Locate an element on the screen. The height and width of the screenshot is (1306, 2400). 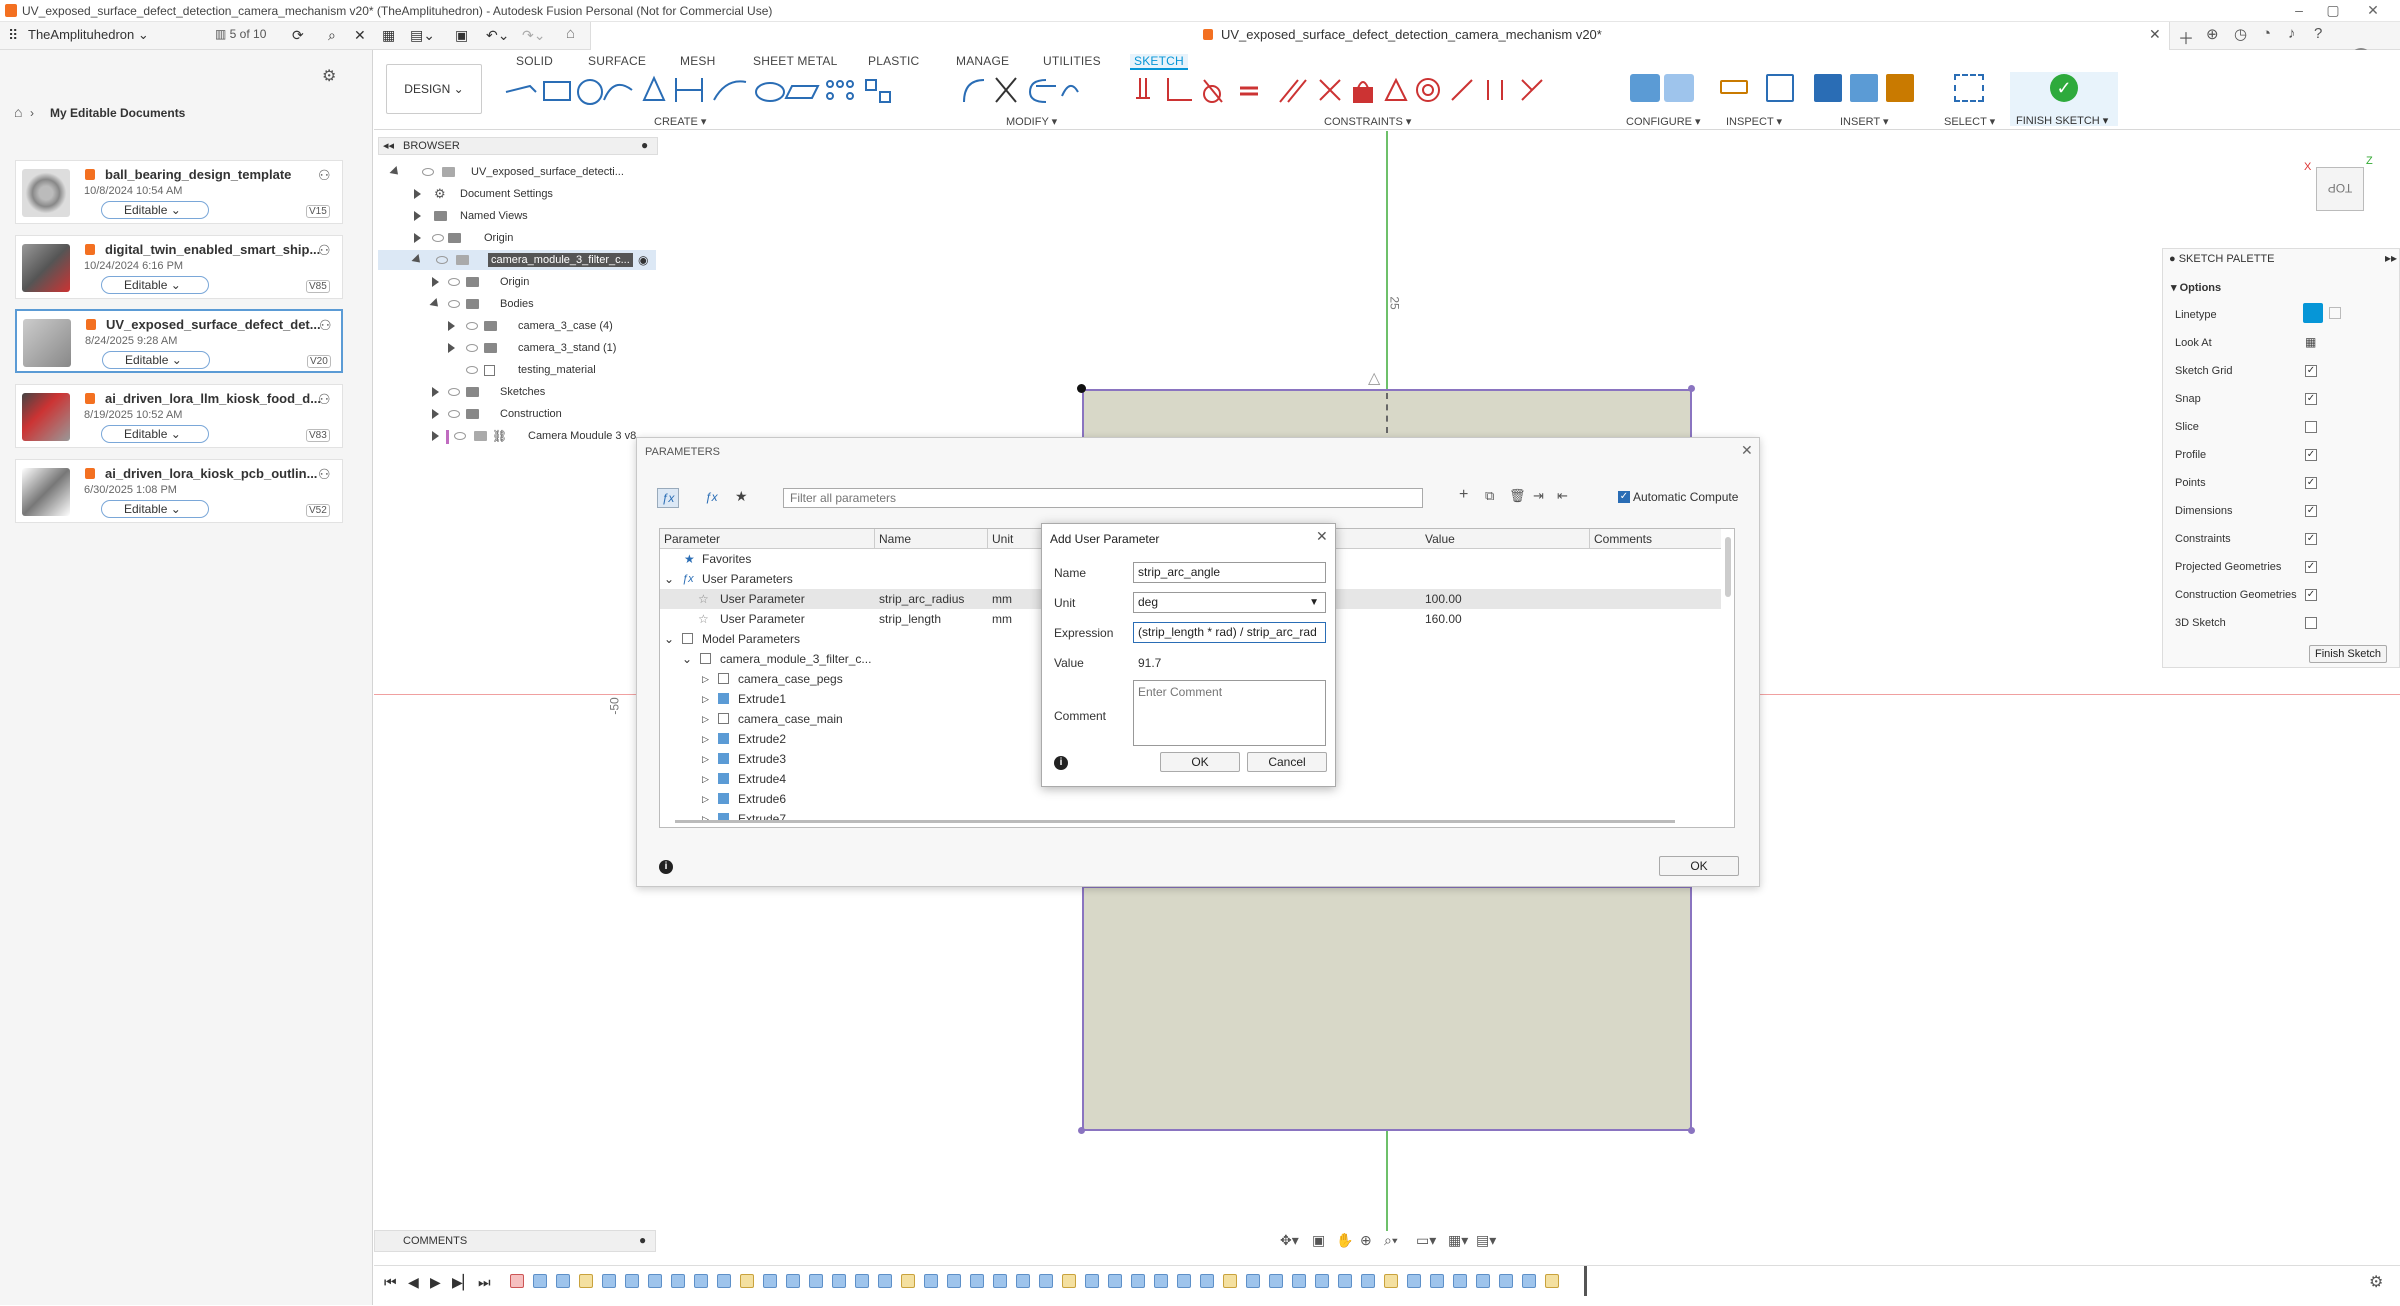
column-comments: Comments is located at coordinates (1655, 539).